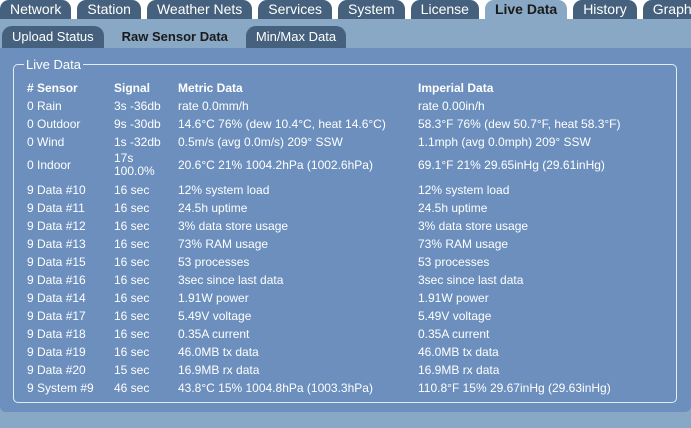  Describe the element at coordinates (56, 352) in the screenshot. I see `table-row-sensor: 9 Data #19` at that location.